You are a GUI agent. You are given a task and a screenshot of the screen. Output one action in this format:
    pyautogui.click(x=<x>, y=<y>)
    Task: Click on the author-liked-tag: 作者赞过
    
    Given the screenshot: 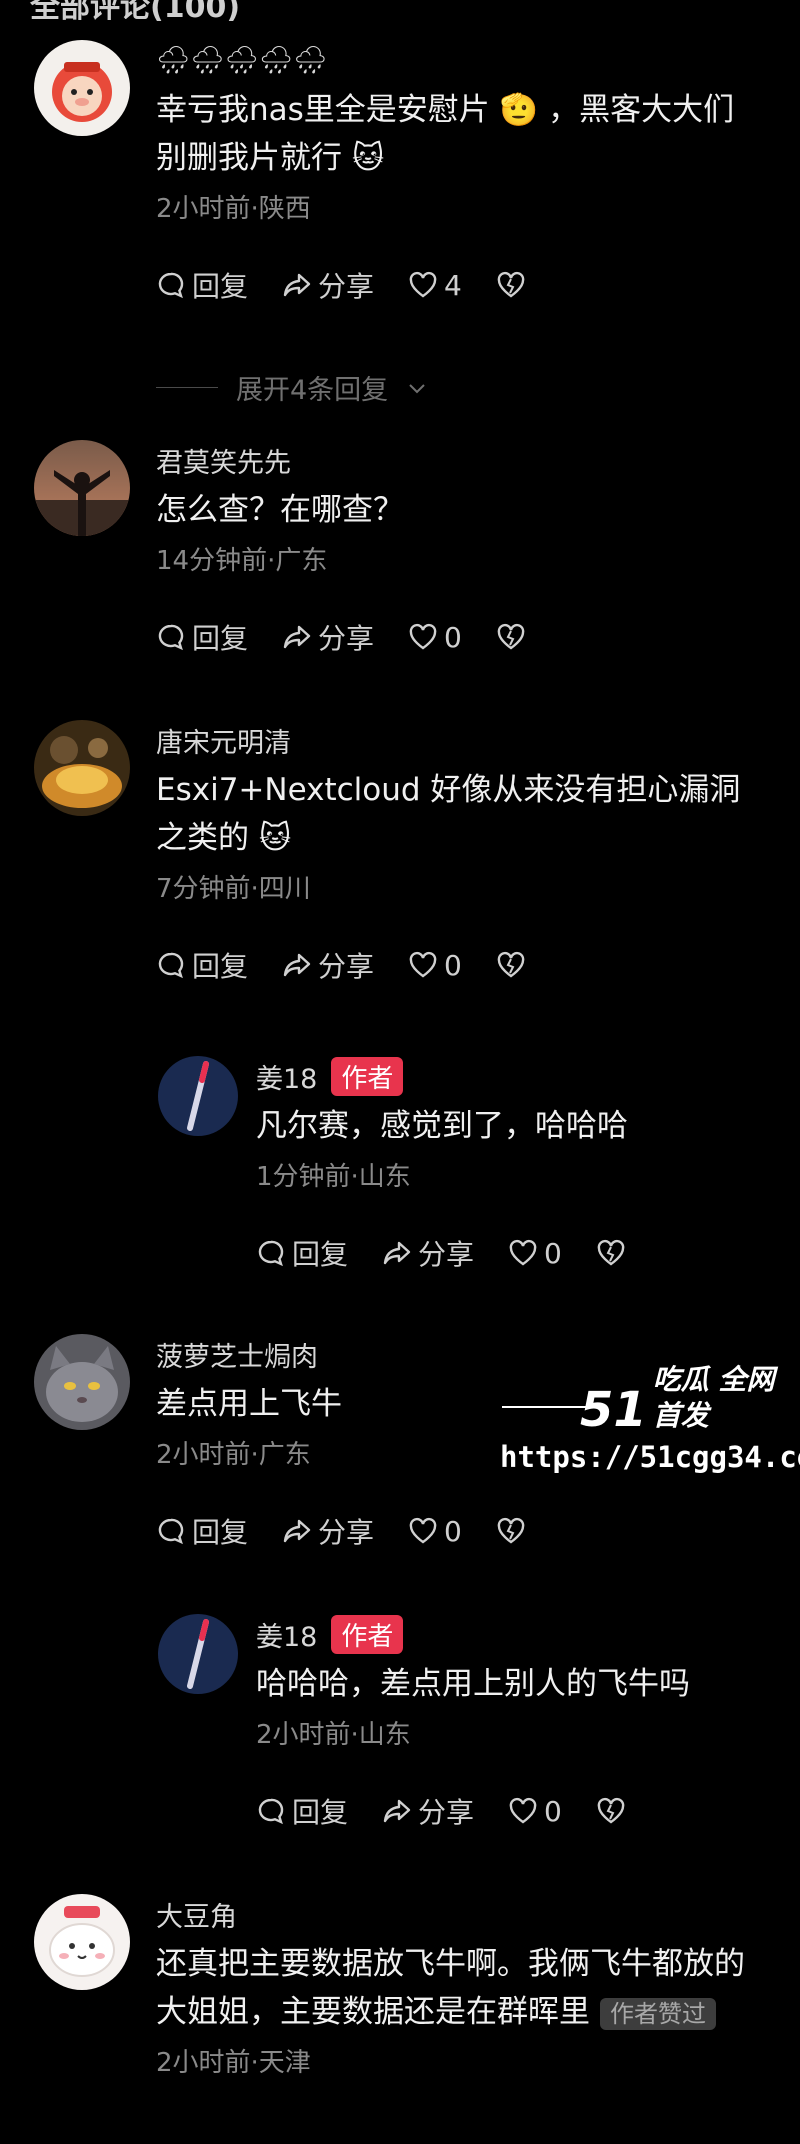 What is the action you would take?
    pyautogui.click(x=658, y=2013)
    